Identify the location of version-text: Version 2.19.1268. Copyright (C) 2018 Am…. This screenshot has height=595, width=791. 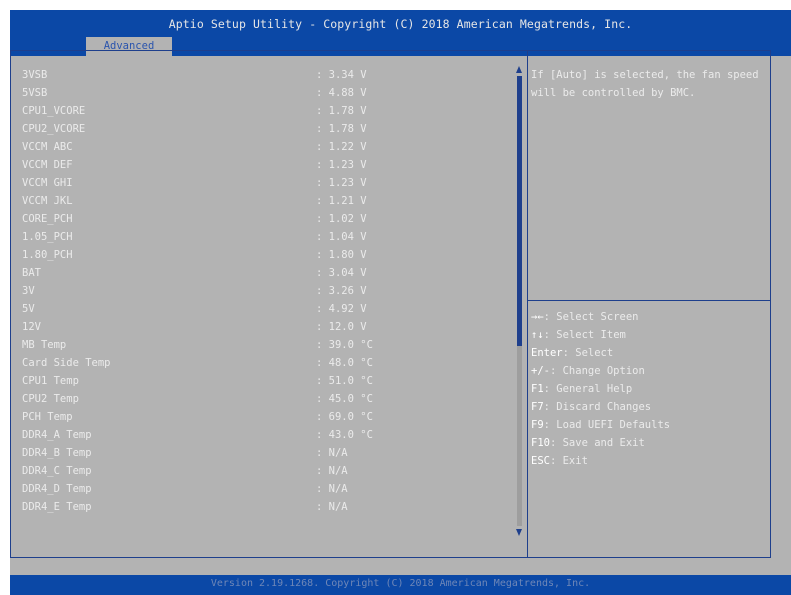
(400, 583).